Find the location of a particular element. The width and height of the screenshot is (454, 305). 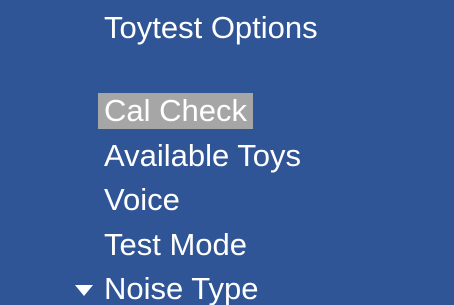

screen-title: Toytest Options is located at coordinates (211, 27).